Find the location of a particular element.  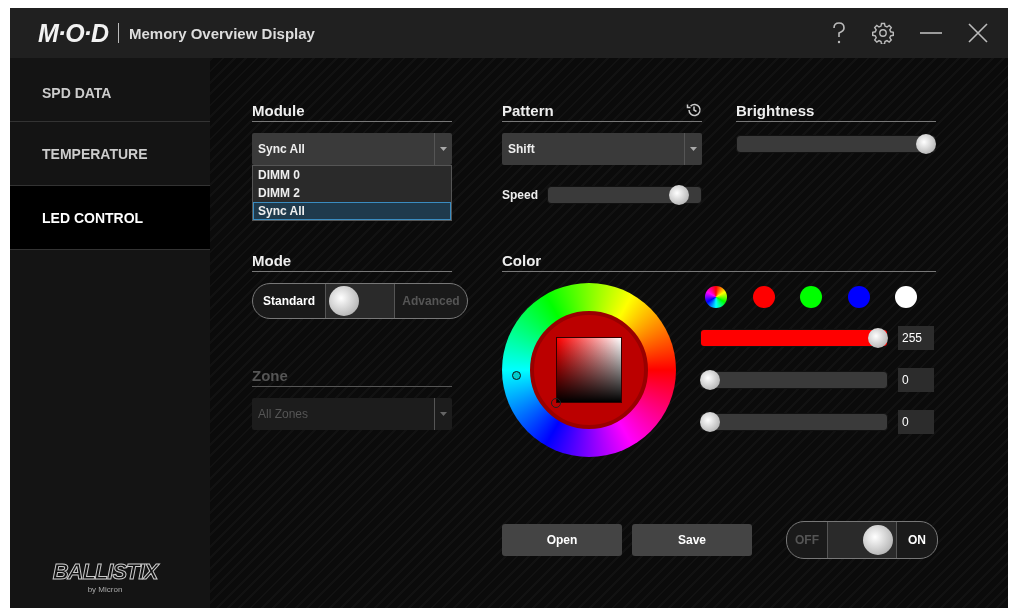

module-dropdown: Sync All is located at coordinates (352, 149).